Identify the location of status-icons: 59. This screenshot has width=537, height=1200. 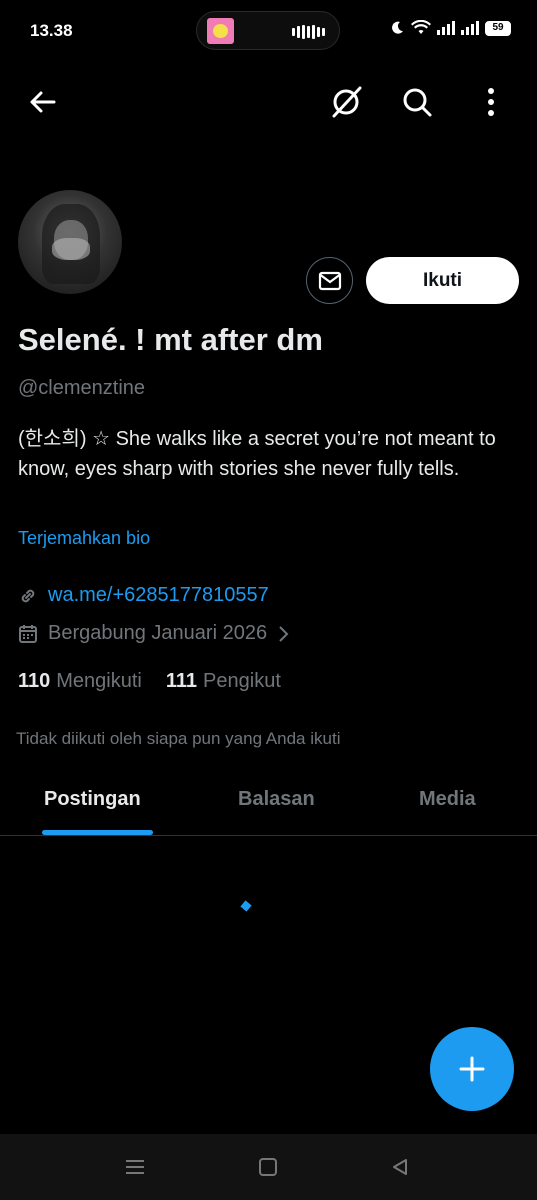
(450, 28).